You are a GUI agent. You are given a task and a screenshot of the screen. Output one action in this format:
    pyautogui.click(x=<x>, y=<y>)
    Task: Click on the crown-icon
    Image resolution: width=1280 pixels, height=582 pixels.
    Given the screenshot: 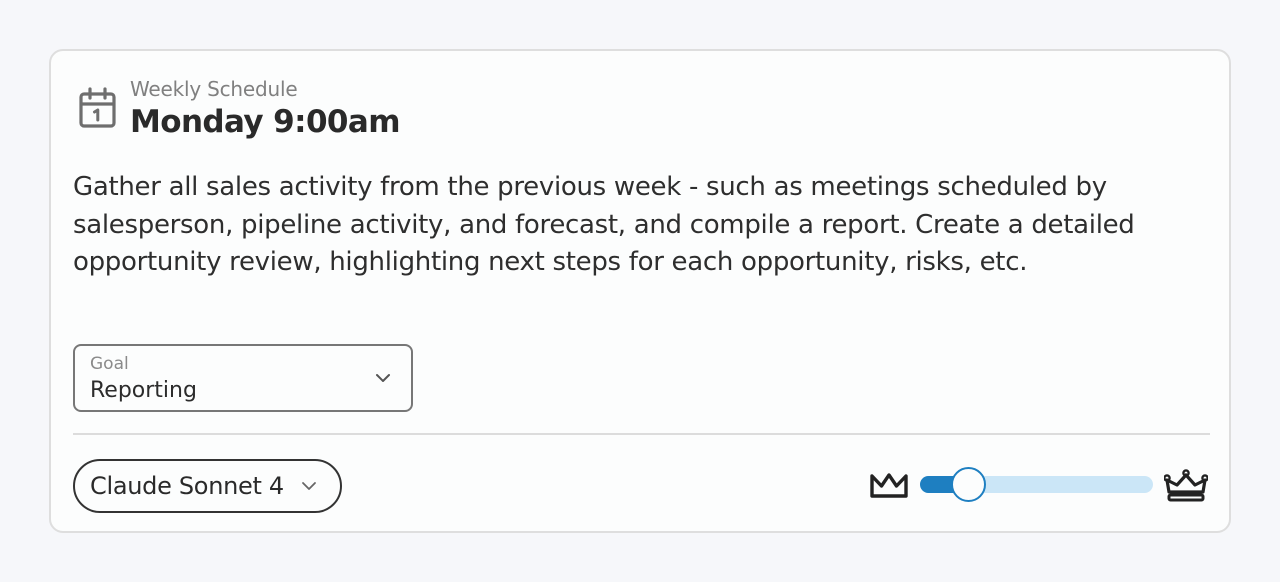 What is the action you would take?
    pyautogui.click(x=889, y=485)
    